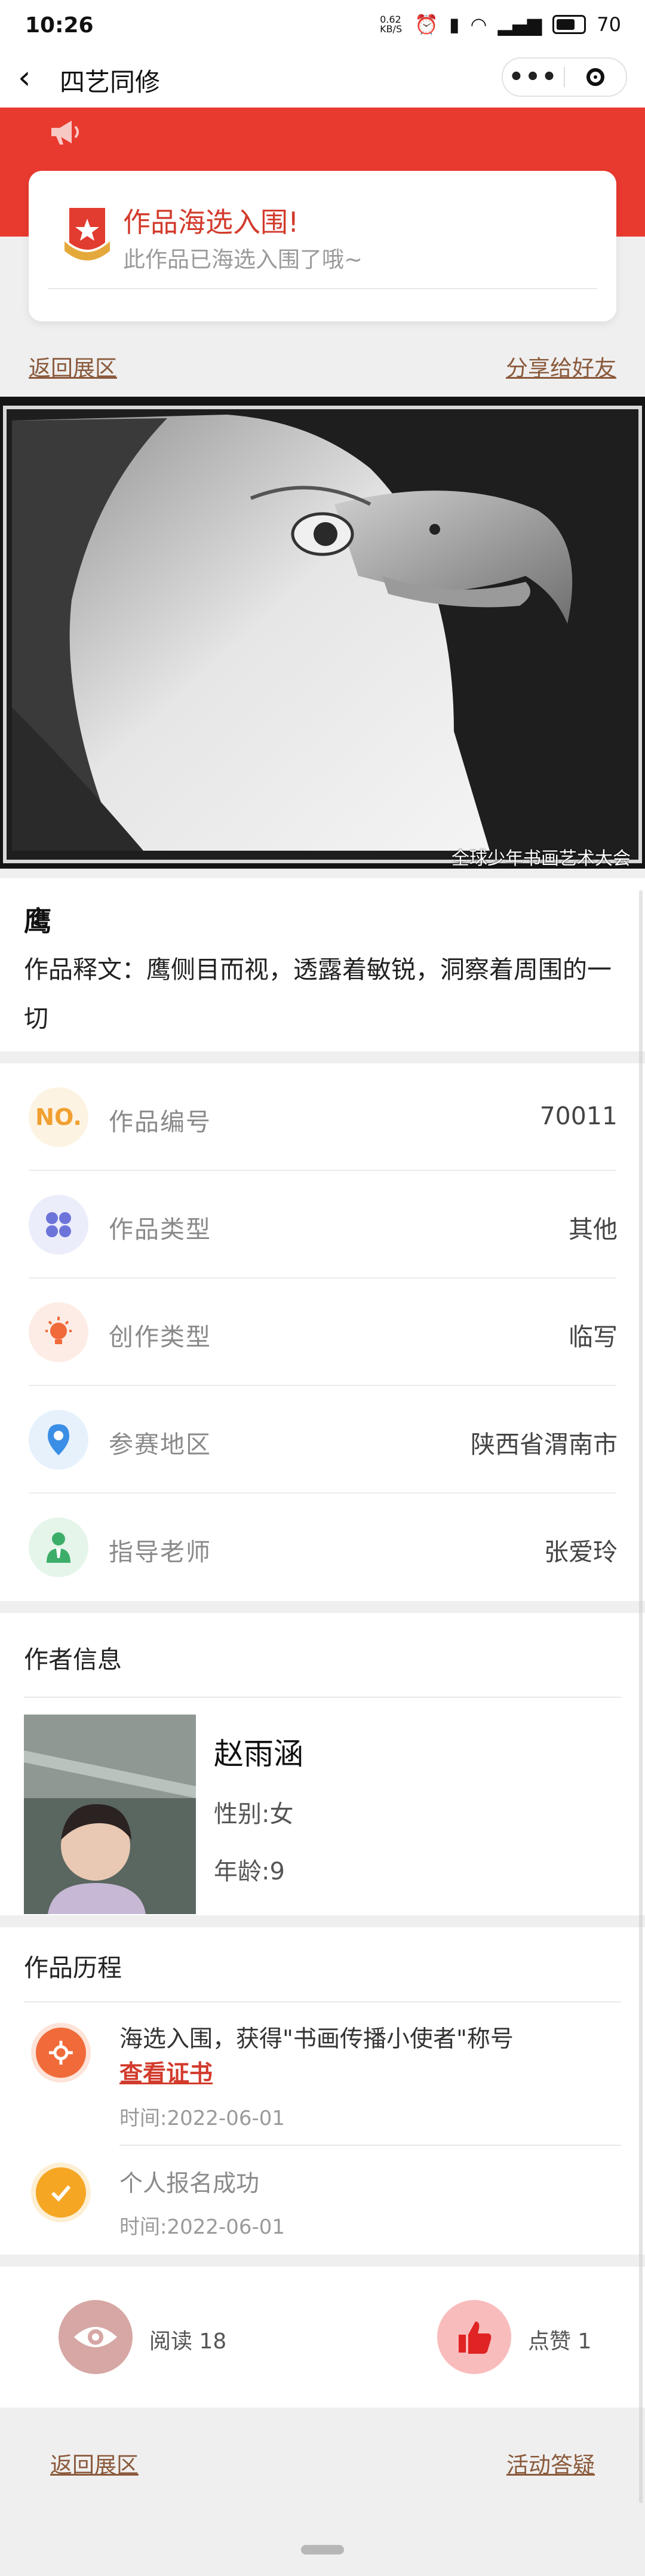 The image size is (645, 2576). I want to click on info-label: 创作类型, so click(160, 1337).